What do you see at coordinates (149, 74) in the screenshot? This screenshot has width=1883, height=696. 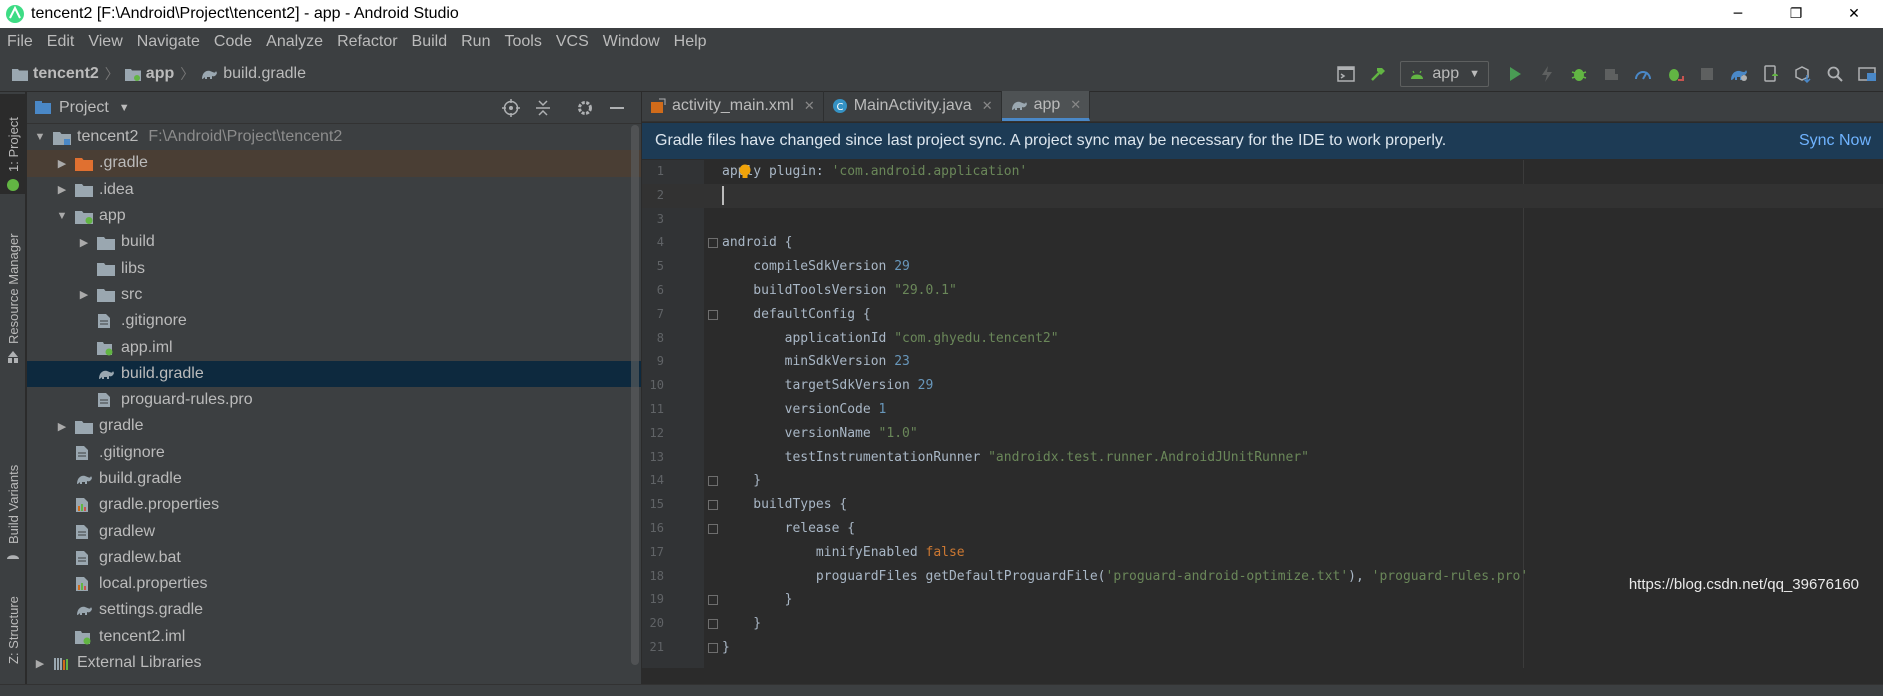 I see `breadcrumb-module: app` at bounding box center [149, 74].